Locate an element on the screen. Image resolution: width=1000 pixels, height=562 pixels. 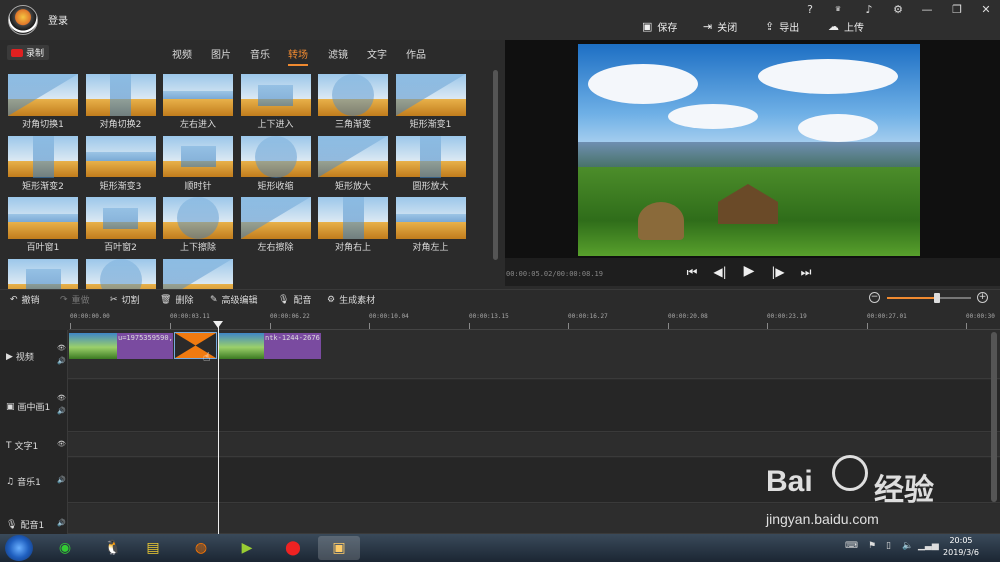
tab-music: 音乐 is located at coordinates (260, 53).